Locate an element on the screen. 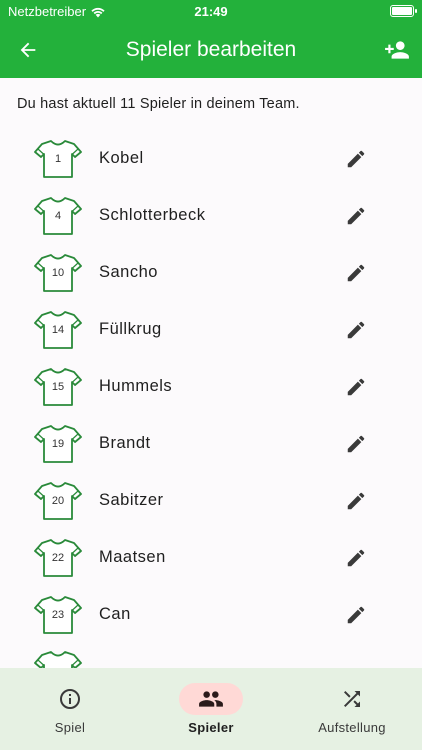  player-row: 19 Brandt is located at coordinates (211, 443).